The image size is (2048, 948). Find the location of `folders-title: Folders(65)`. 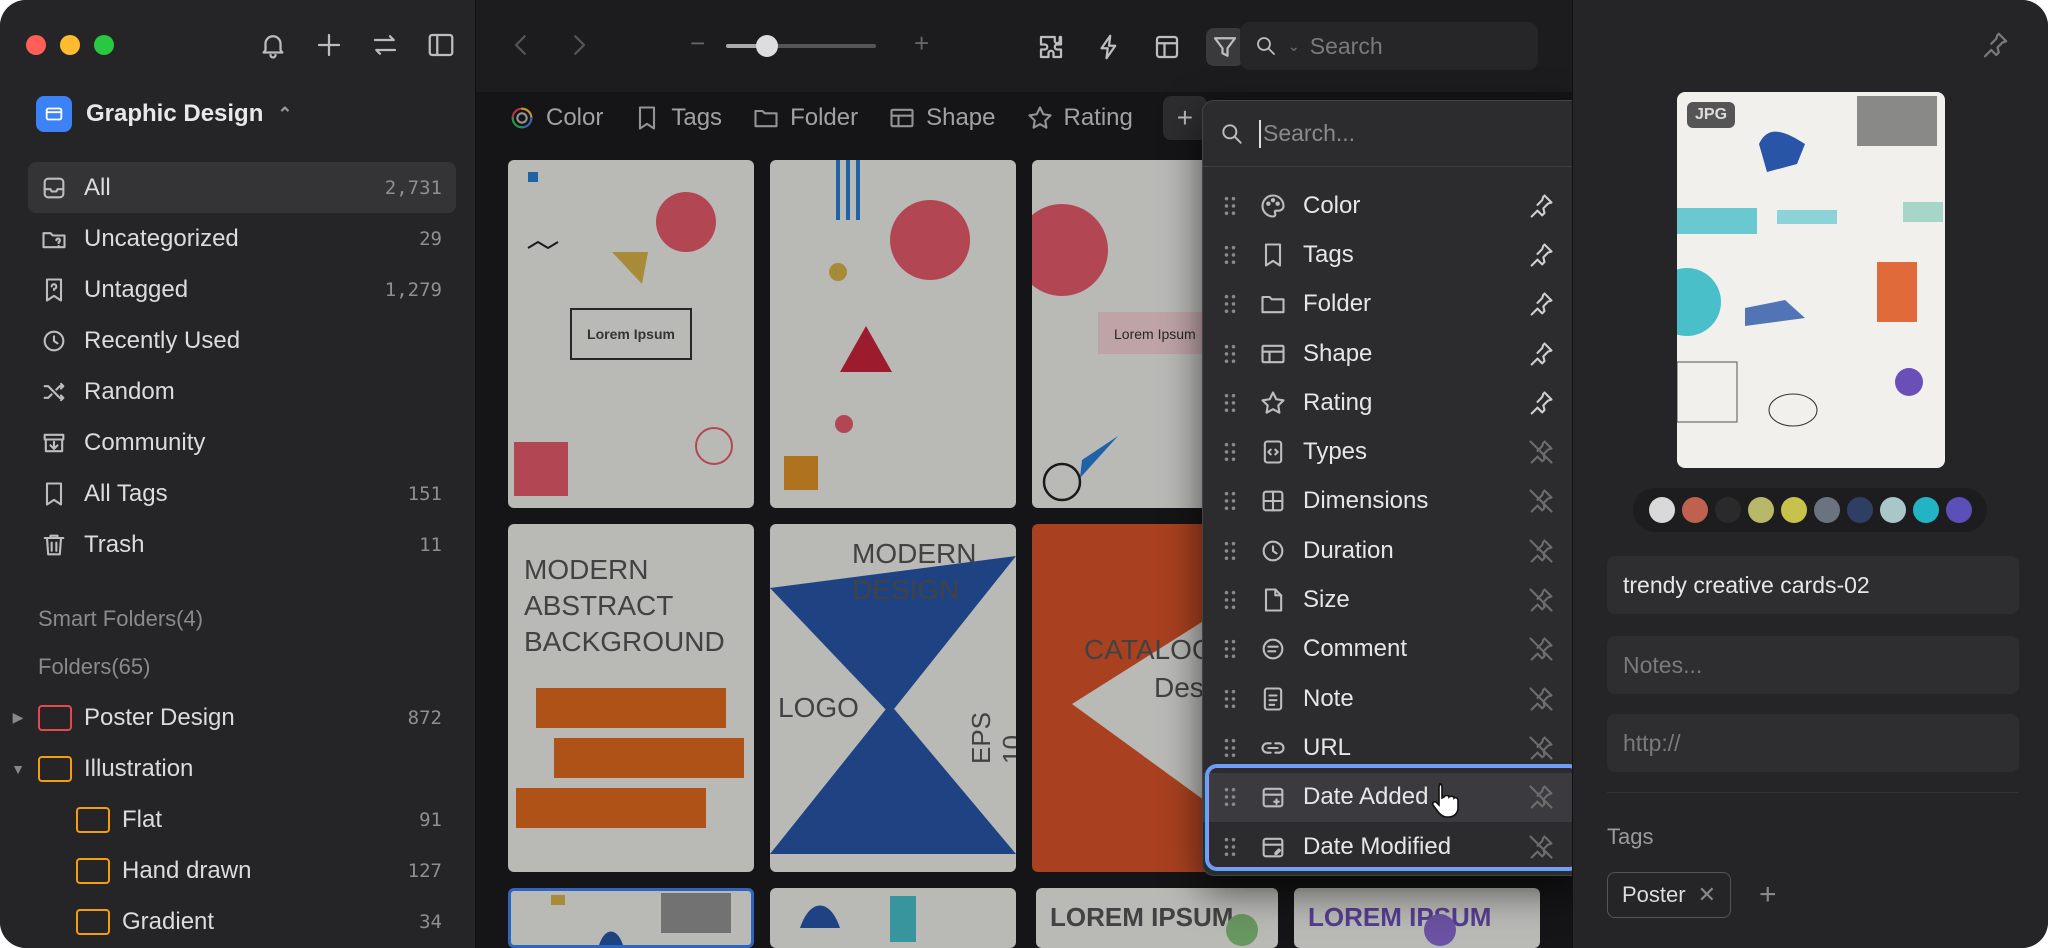

folders-title: Folders(65) is located at coordinates (94, 667).